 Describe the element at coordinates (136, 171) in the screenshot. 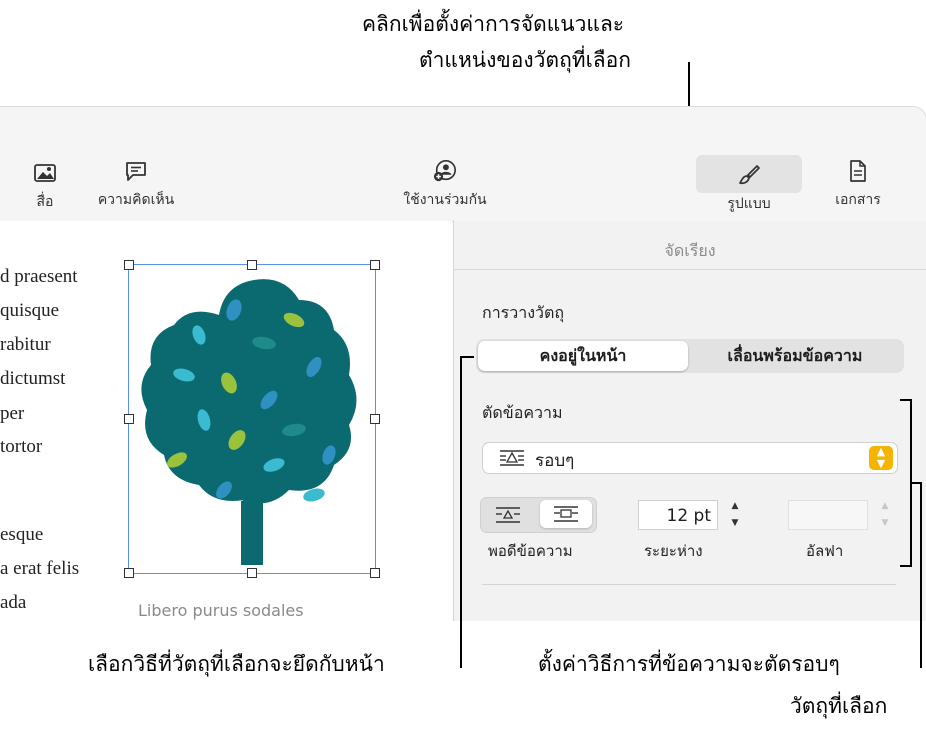

I see `comment-icon` at that location.